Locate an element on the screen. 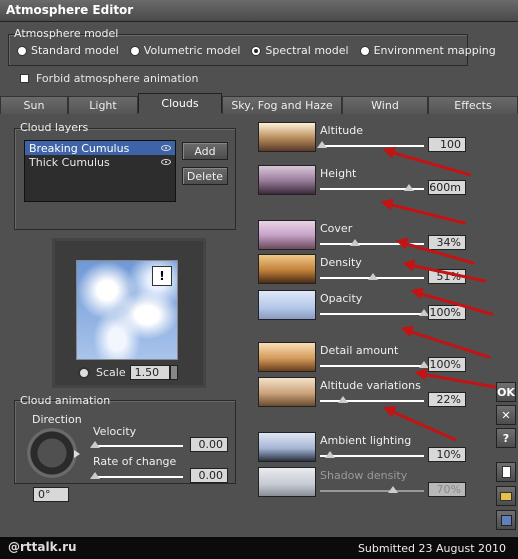  rate-of-change-slider-thumb is located at coordinates (95, 475).